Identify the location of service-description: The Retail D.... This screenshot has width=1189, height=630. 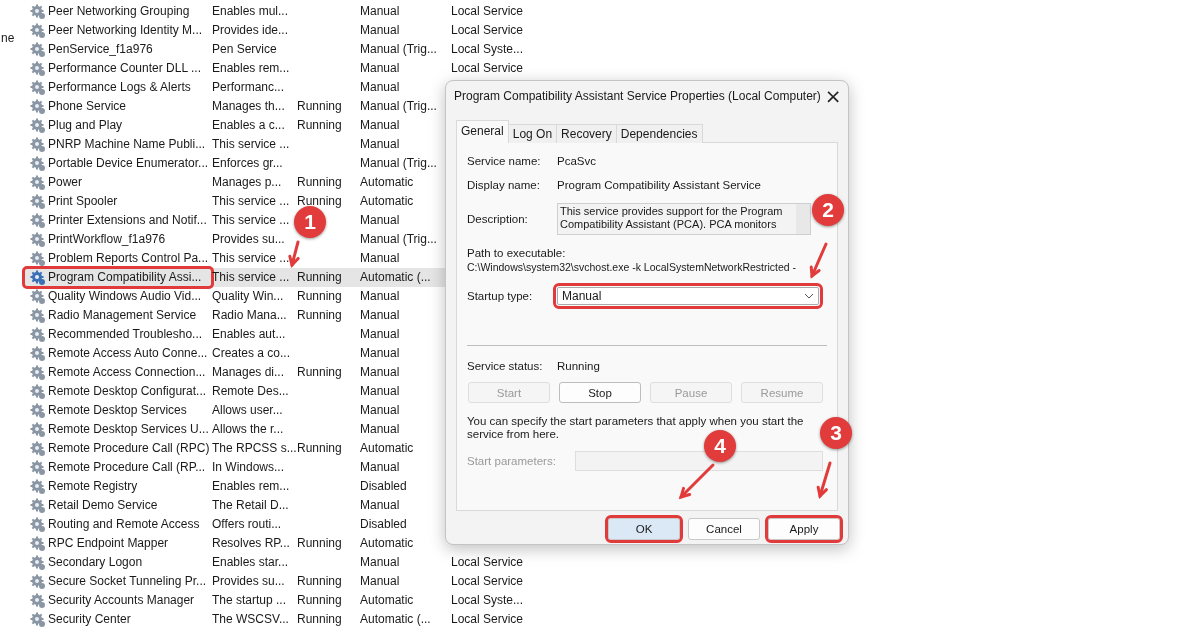
(251, 505).